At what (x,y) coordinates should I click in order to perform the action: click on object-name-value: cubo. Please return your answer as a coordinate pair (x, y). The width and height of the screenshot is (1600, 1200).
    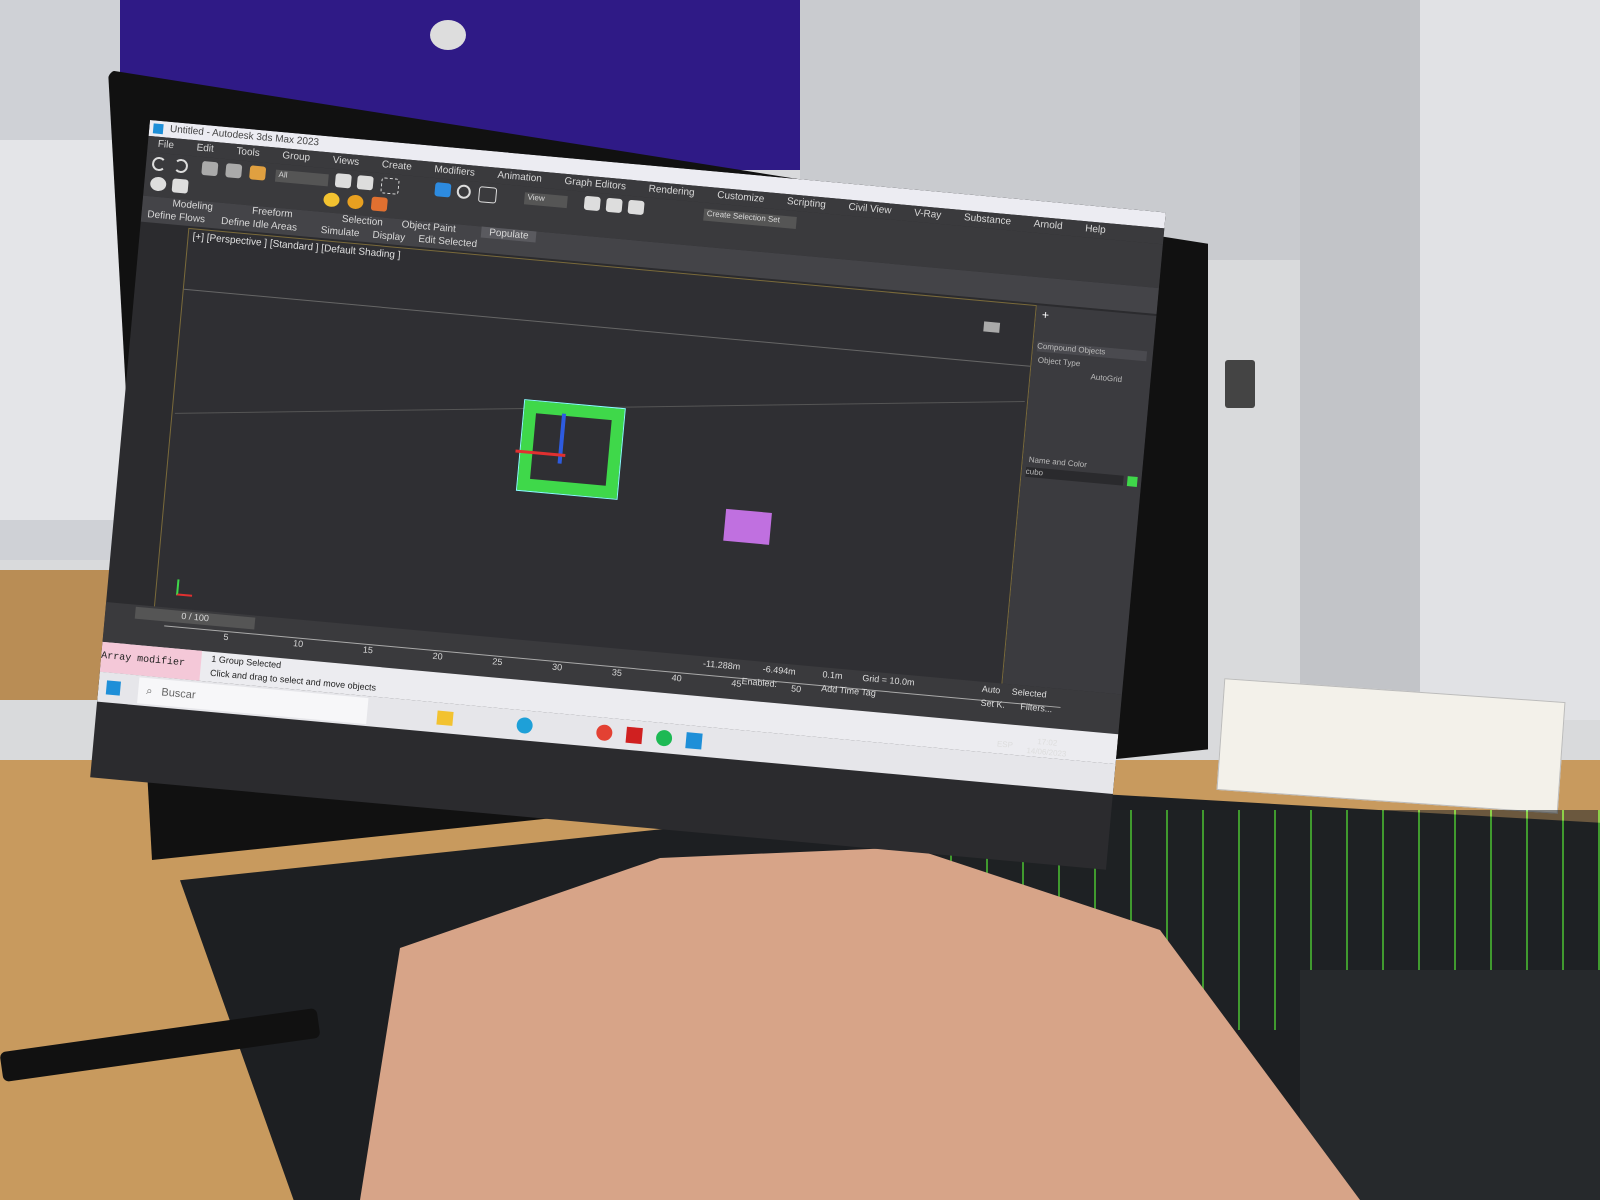
    Looking at the image, I should click on (1034, 472).